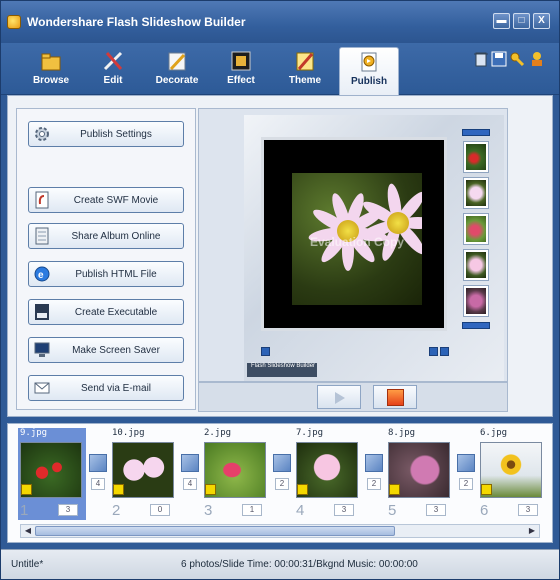 The height and width of the screenshot is (580, 560). I want to click on tab-browse: Browse, so click(51, 71).